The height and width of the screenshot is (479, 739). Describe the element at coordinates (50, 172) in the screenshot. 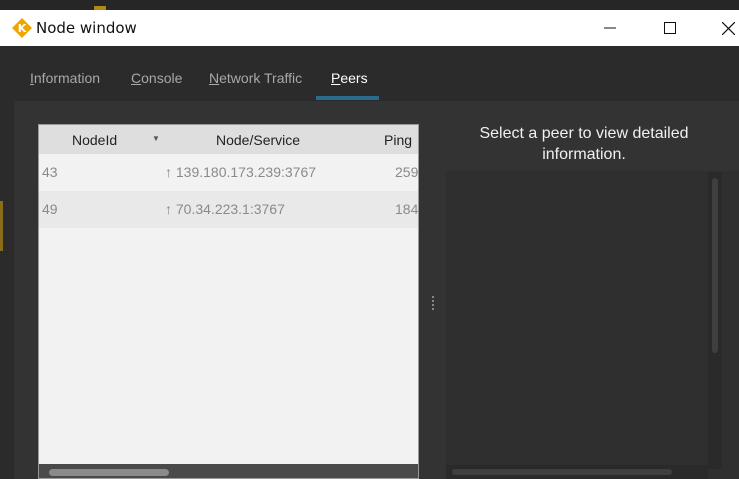

I see `cell-nodeid: 43` at that location.